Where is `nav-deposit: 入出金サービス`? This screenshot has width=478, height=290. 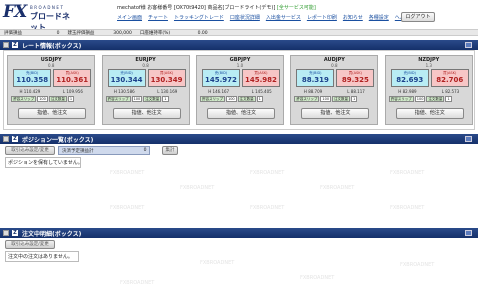 nav-deposit: 入出金サービス is located at coordinates (283, 17).